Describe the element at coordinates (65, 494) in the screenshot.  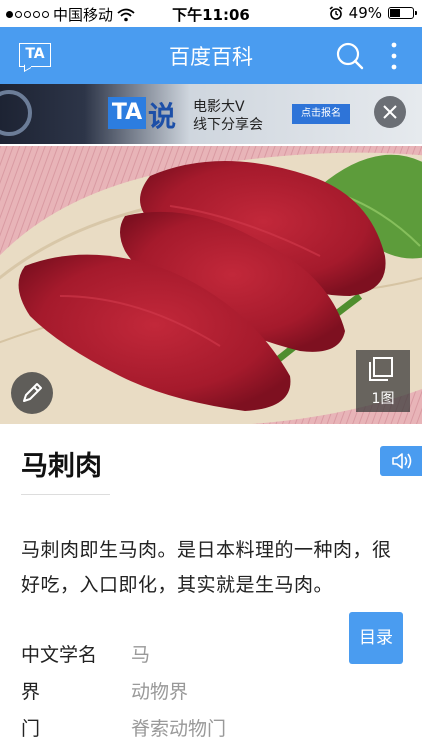
I see `title-divider` at that location.